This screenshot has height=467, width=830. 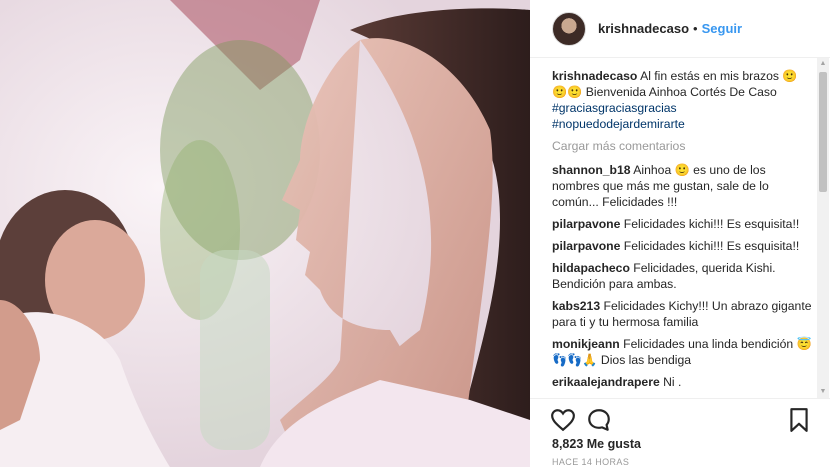 I want to click on comment-username: hildapacheco, so click(x=591, y=268).